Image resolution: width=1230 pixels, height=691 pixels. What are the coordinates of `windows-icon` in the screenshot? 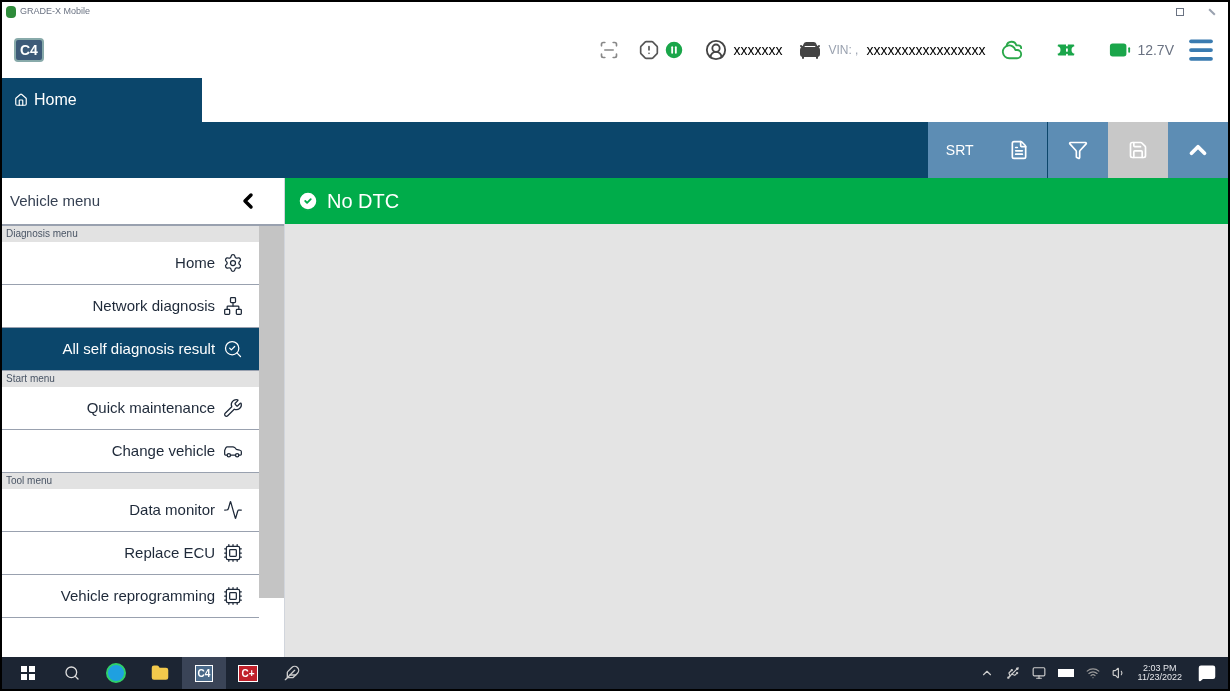 It's located at (28, 673).